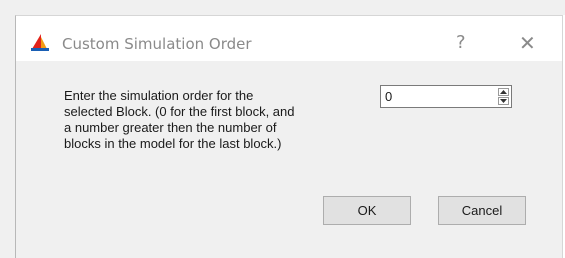 The width and height of the screenshot is (565, 258). What do you see at coordinates (503, 101) in the screenshot?
I see `spin-down-arrow-icon` at bounding box center [503, 101].